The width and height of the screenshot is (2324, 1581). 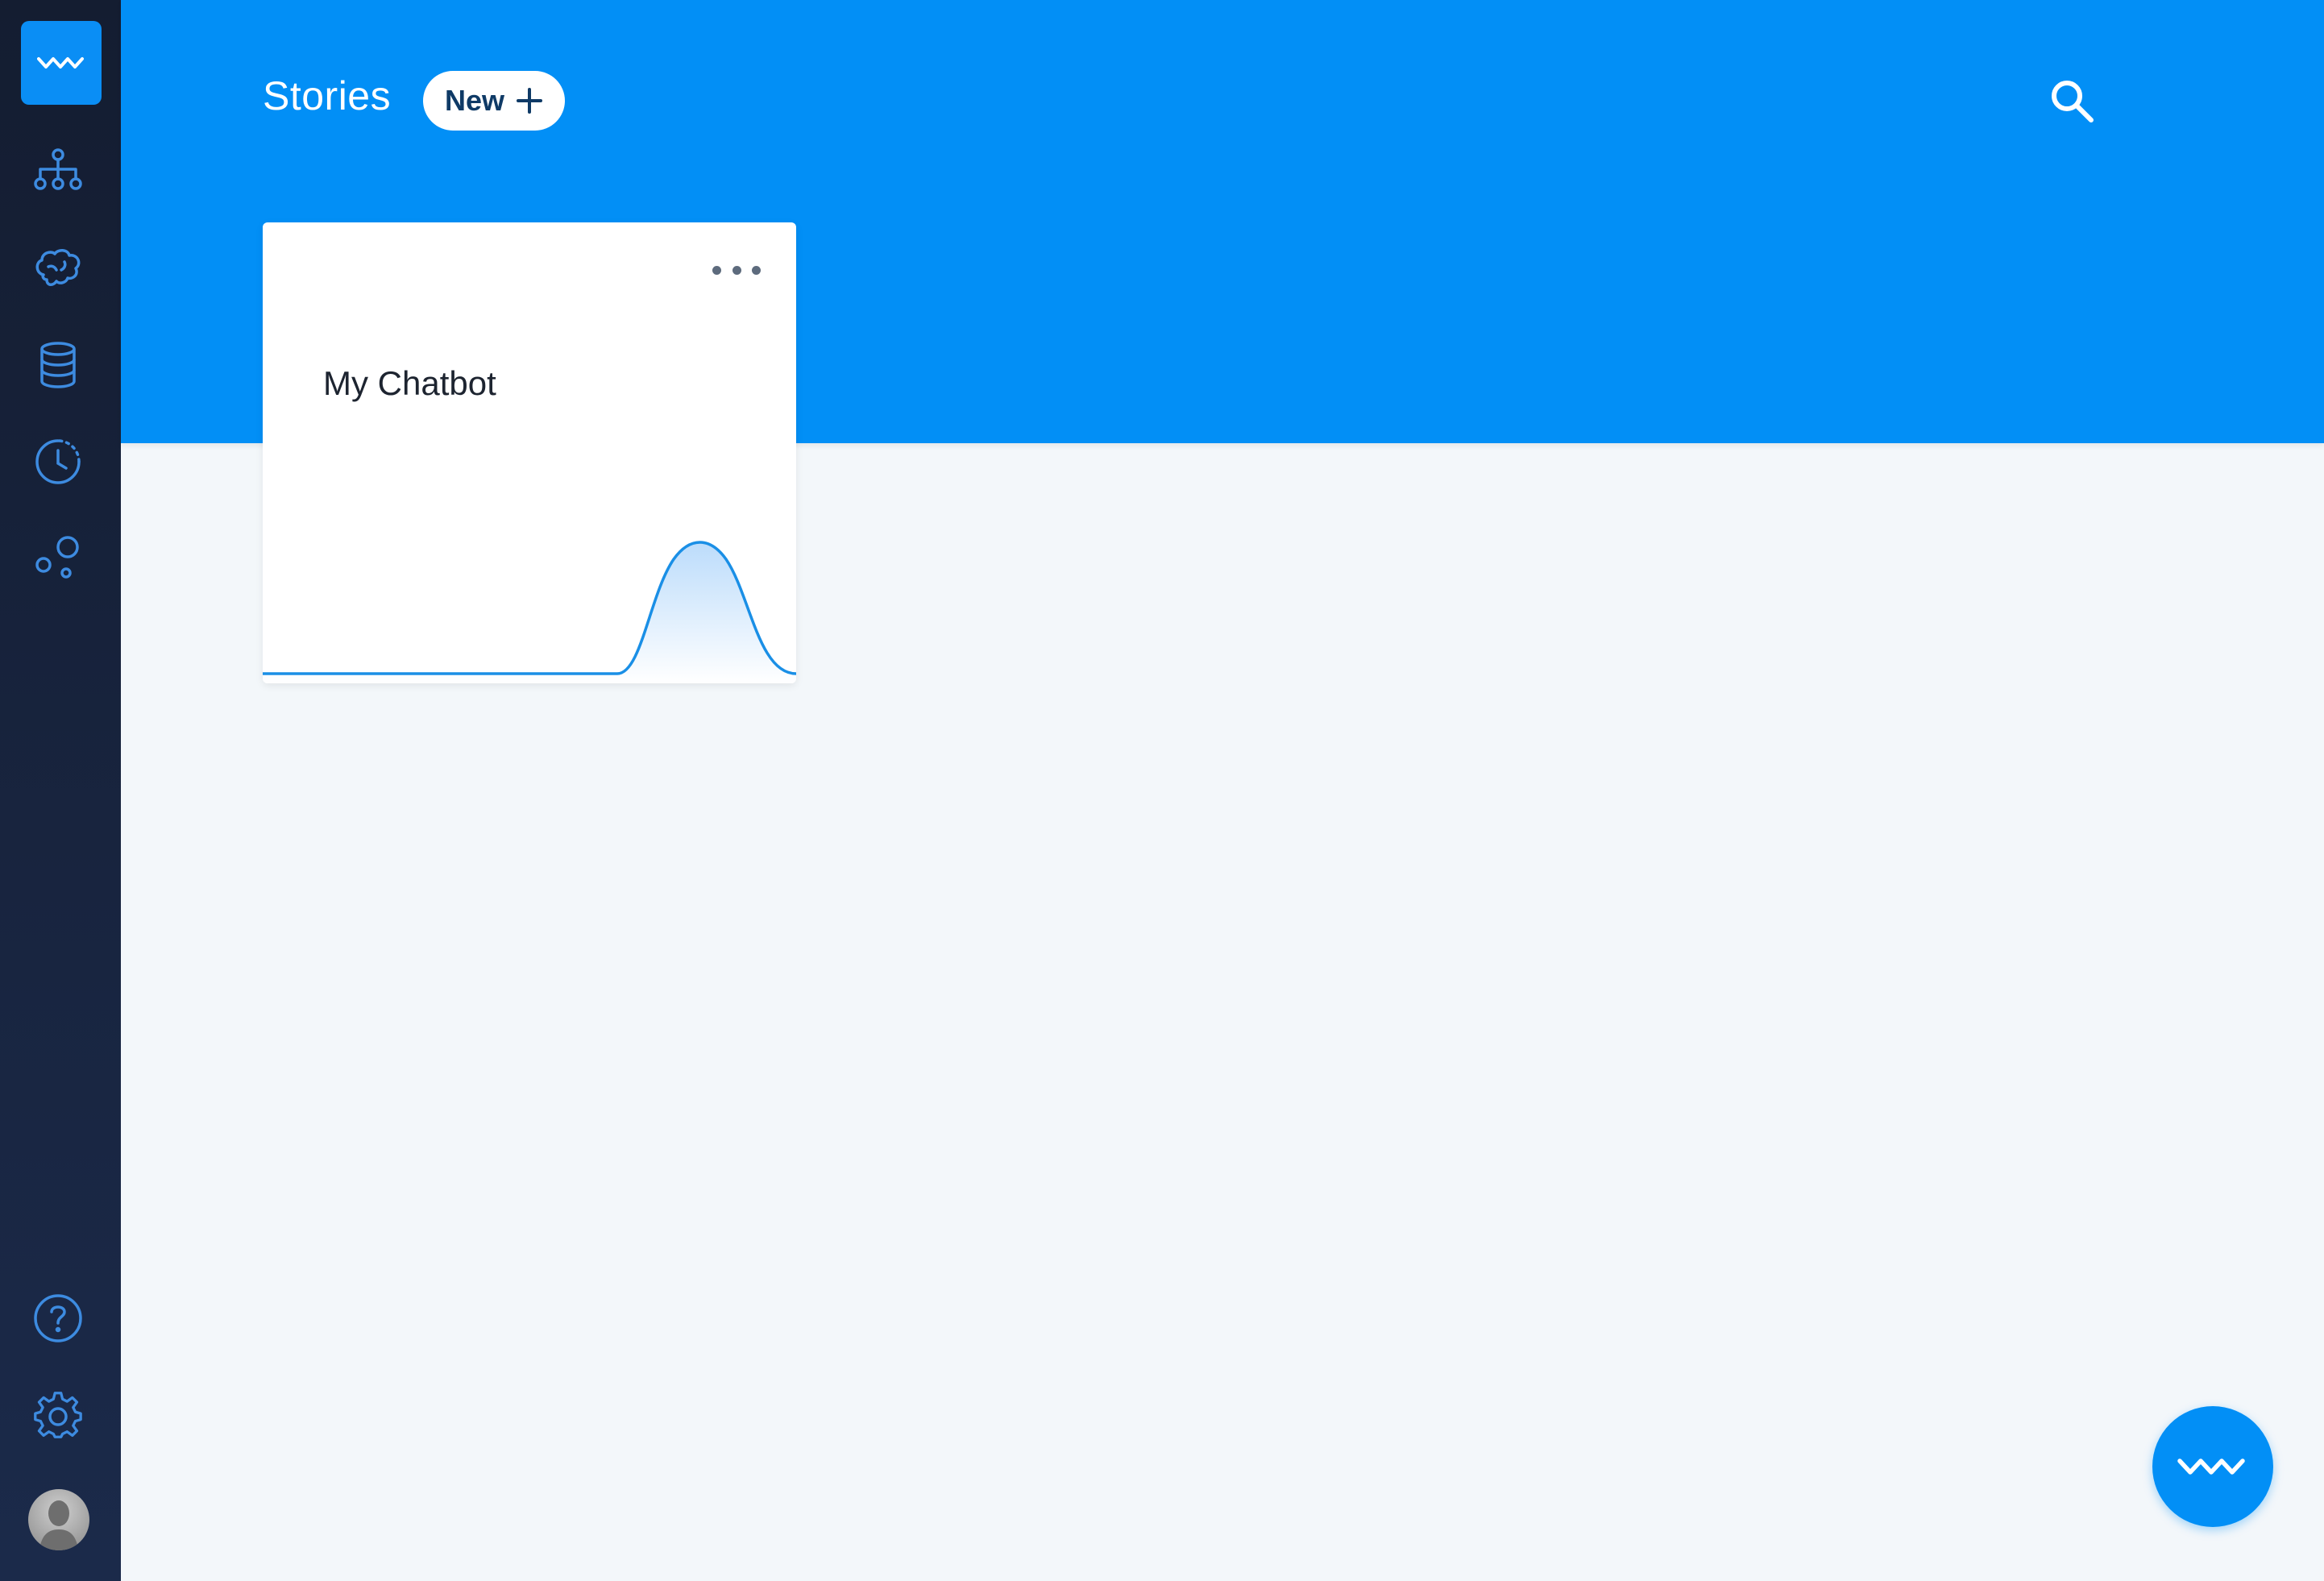 I want to click on avatar, so click(x=58, y=1519).